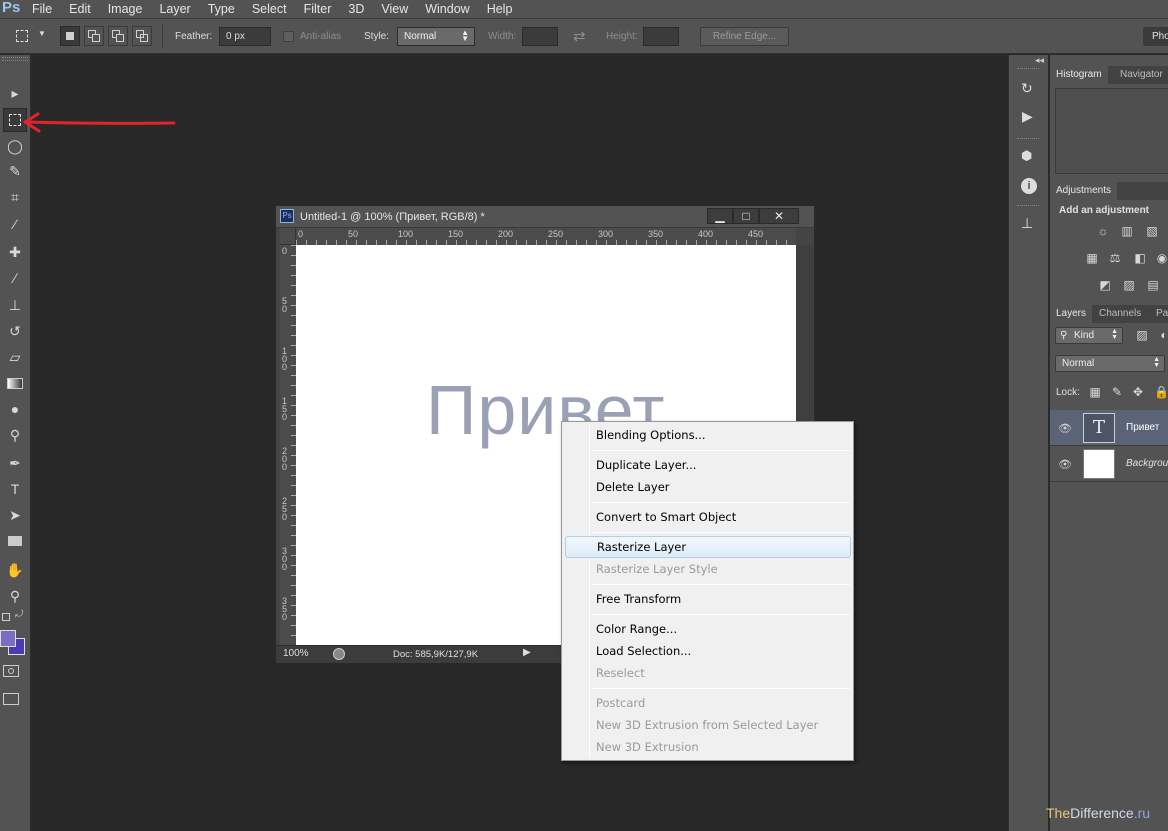 The image size is (1168, 831). Describe the element at coordinates (1071, 314) in the screenshot. I see `tab-layers: Layers` at that location.